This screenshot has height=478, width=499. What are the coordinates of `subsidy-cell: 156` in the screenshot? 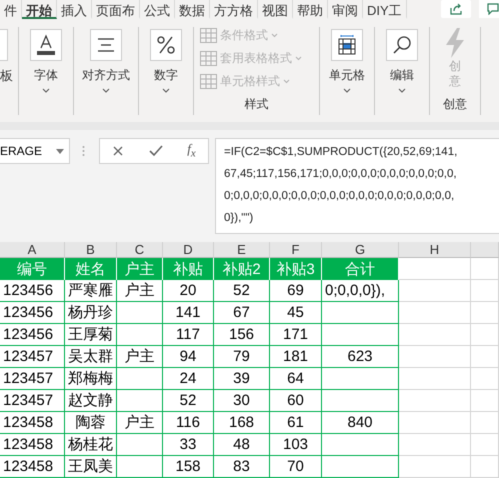 It's located at (242, 335).